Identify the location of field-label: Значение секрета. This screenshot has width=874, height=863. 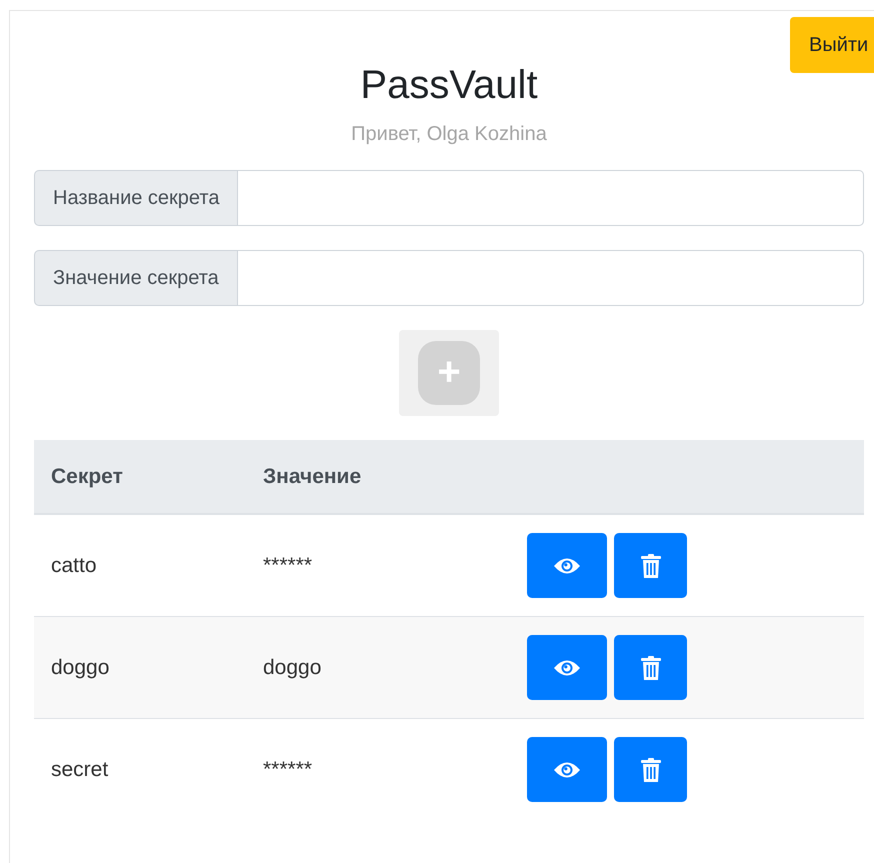
(136, 278).